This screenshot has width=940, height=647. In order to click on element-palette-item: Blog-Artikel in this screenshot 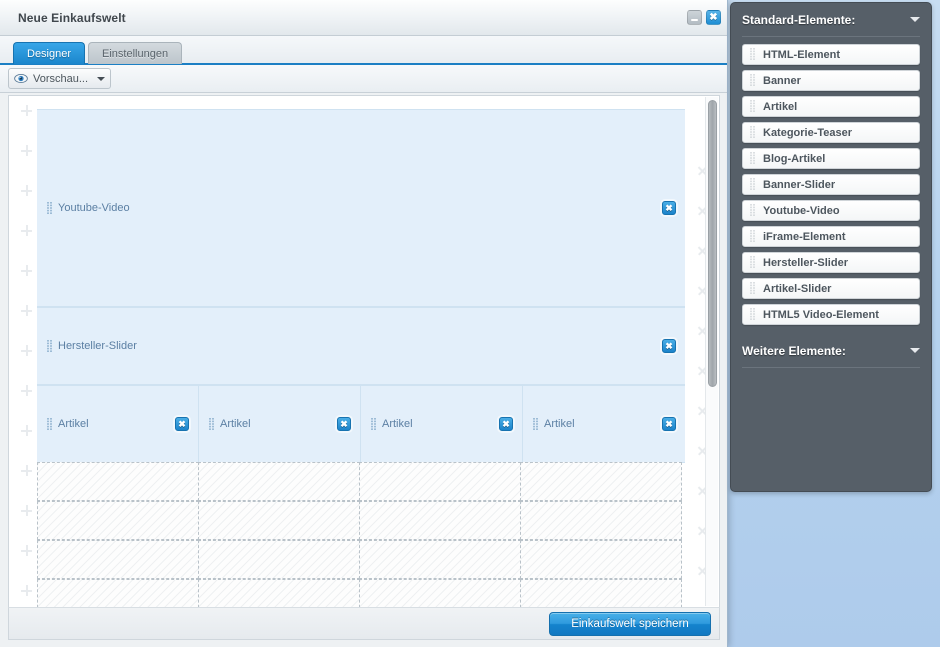, I will do `click(831, 158)`.